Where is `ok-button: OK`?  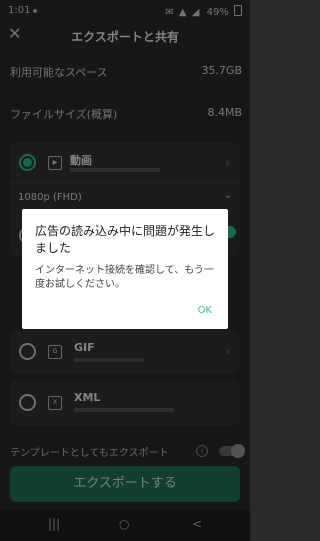
ok-button: OK is located at coordinates (205, 310).